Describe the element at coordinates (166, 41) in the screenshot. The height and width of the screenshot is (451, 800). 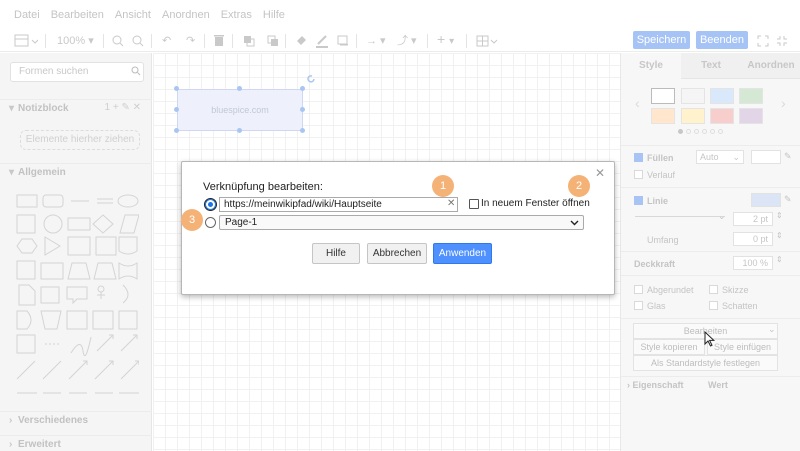
I see `undo-icon: ↶` at that location.